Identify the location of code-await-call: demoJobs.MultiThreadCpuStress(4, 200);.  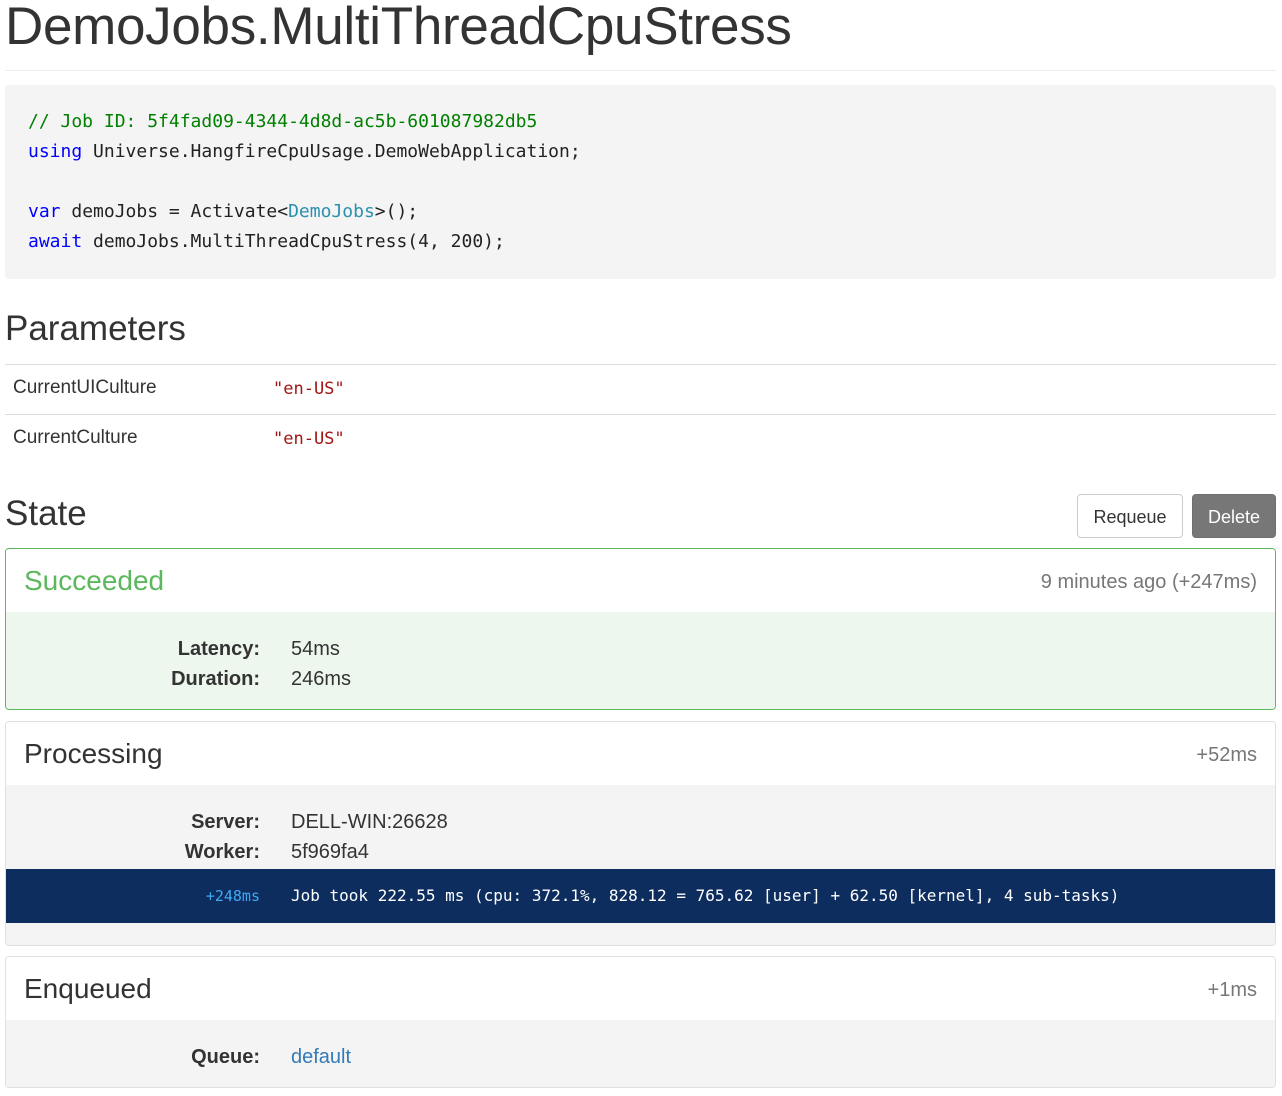
(293, 241).